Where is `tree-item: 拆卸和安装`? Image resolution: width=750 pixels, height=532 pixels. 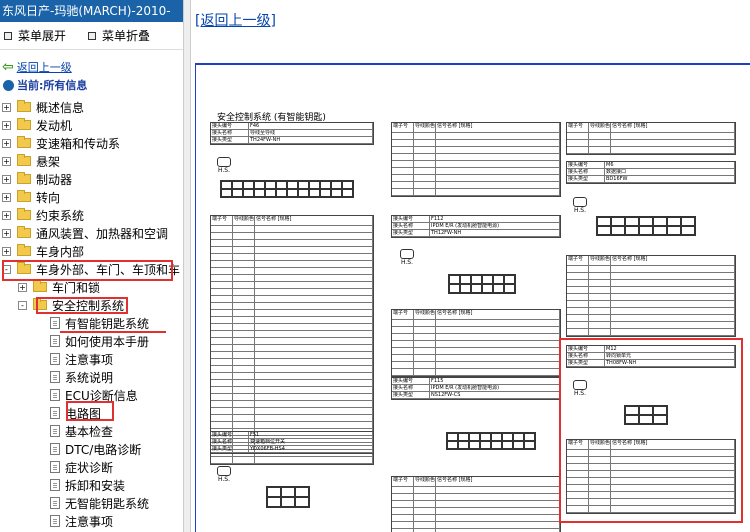
tree-item: 拆卸和安装 is located at coordinates (90, 485).